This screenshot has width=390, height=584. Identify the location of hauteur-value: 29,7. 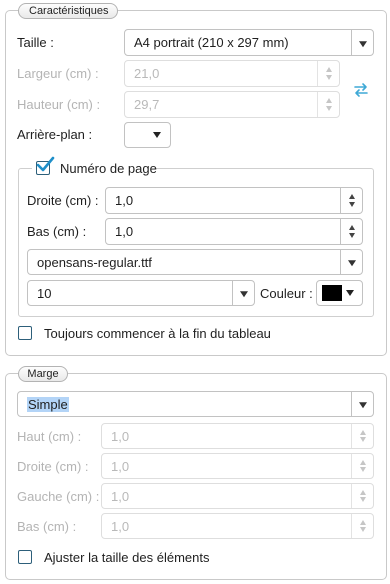
(147, 104).